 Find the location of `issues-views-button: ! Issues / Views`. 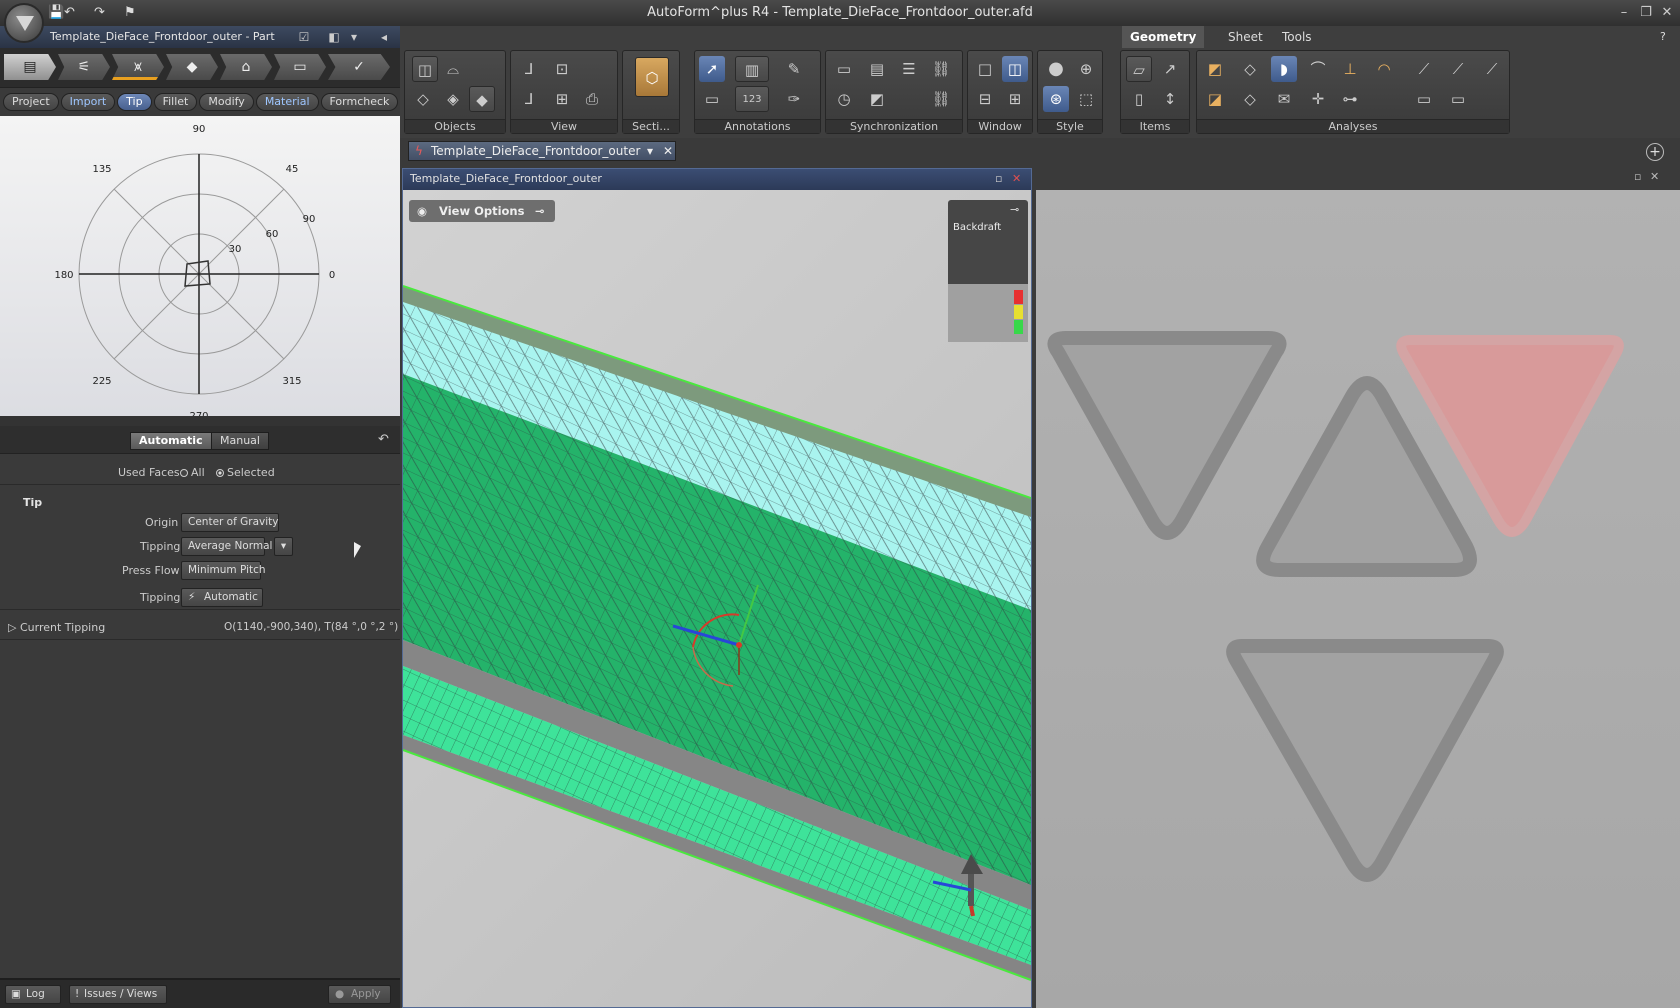

issues-views-button: ! Issues / Views is located at coordinates (118, 994).